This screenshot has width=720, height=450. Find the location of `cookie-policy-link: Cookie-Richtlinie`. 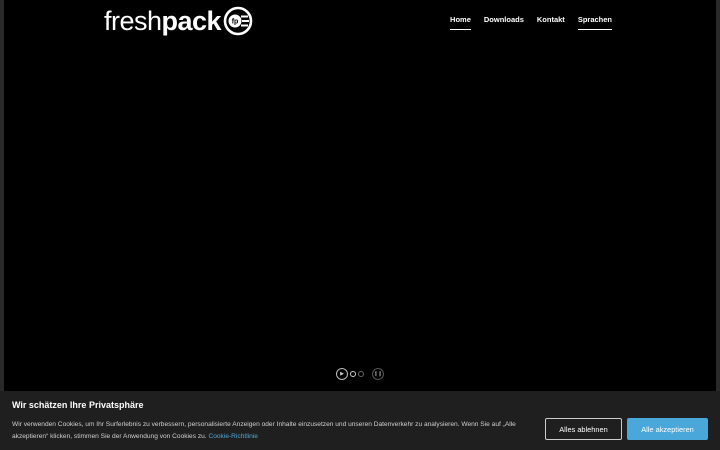

cookie-policy-link: Cookie-Richtlinie is located at coordinates (232, 436).